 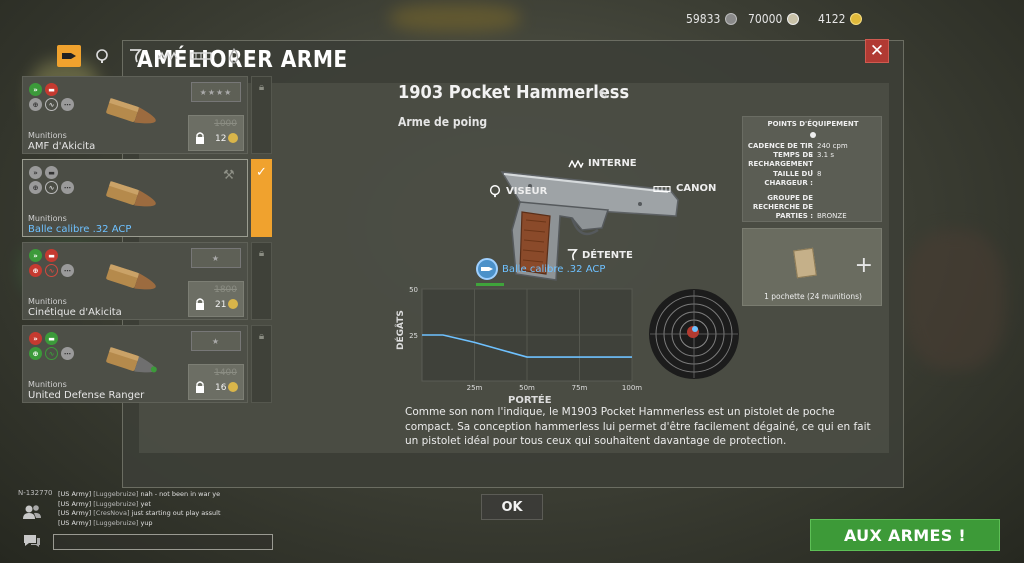 What do you see at coordinates (805, 263) in the screenshot?
I see `ammo-pouch-icon` at bounding box center [805, 263].